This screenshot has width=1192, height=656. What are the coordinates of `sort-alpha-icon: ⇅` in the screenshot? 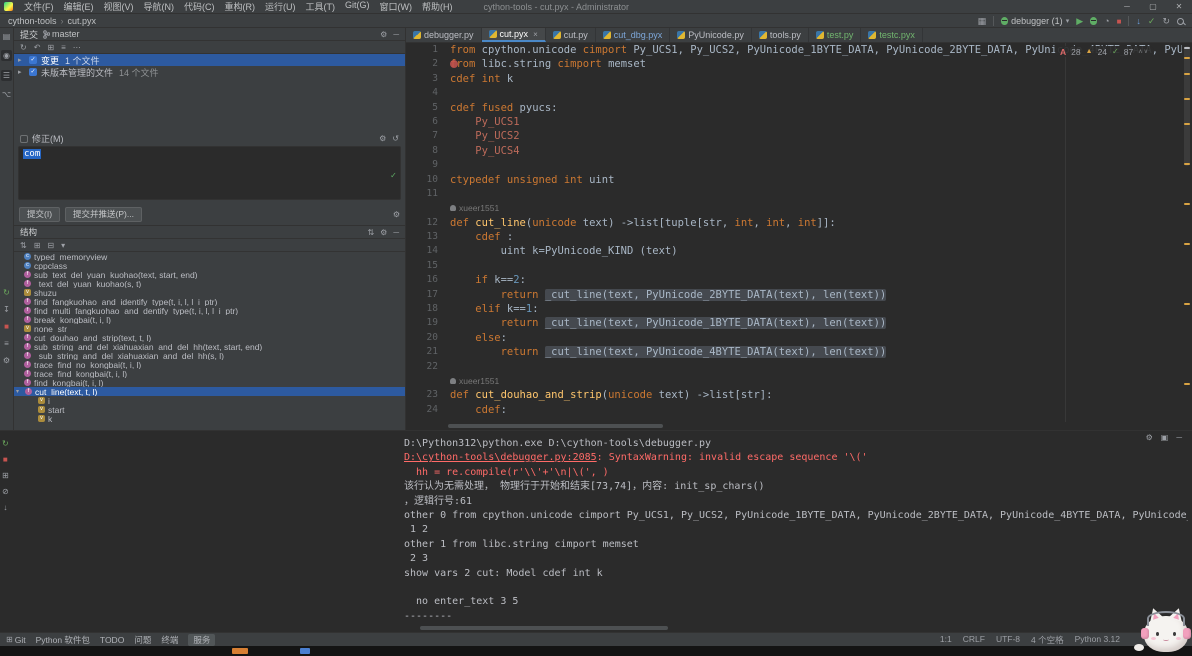 It's located at (23, 245).